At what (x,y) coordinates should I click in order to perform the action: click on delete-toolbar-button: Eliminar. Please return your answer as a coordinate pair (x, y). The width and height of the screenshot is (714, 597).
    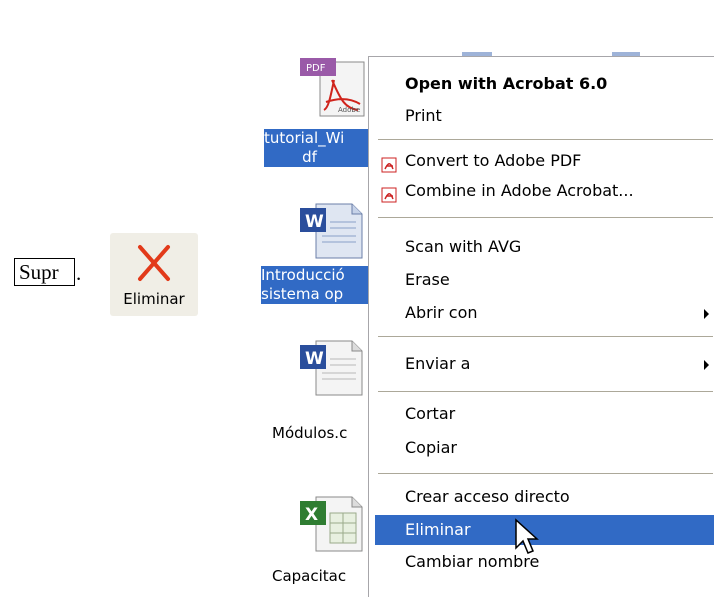
    Looking at the image, I should click on (154, 274).